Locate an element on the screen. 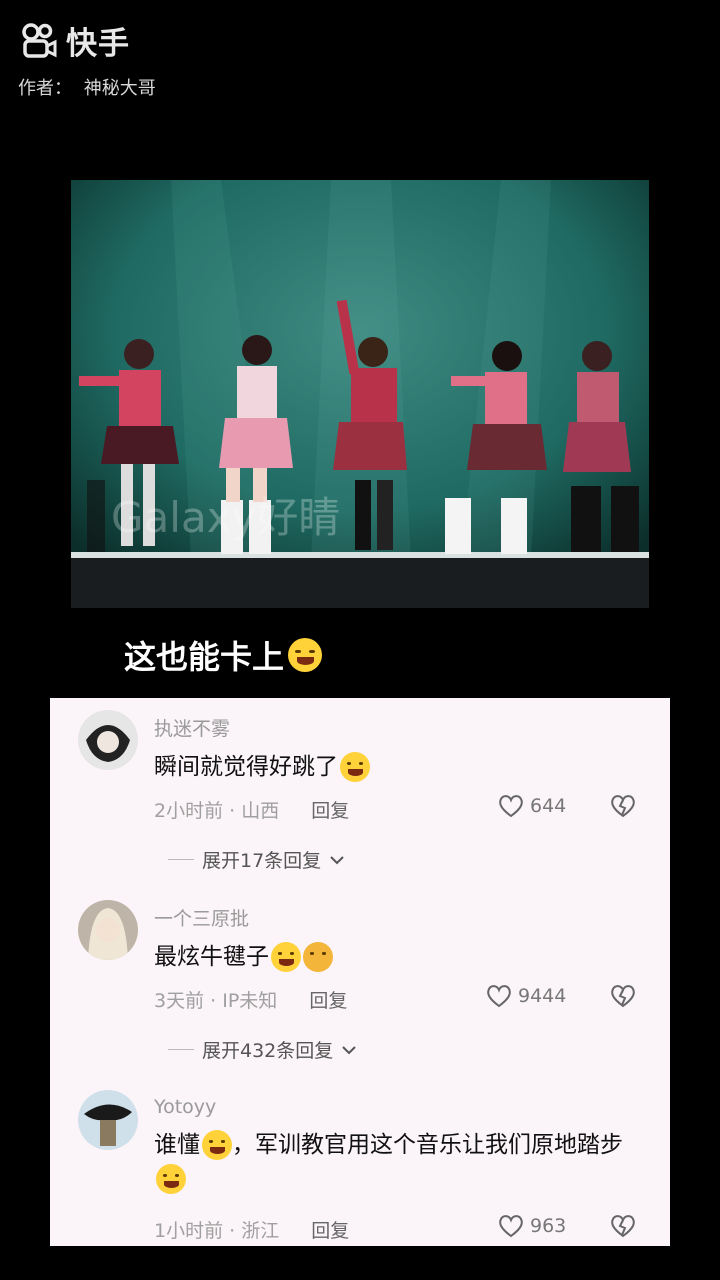 The width and height of the screenshot is (720, 1280). author-name: 神秘大哥 is located at coordinates (119, 88).